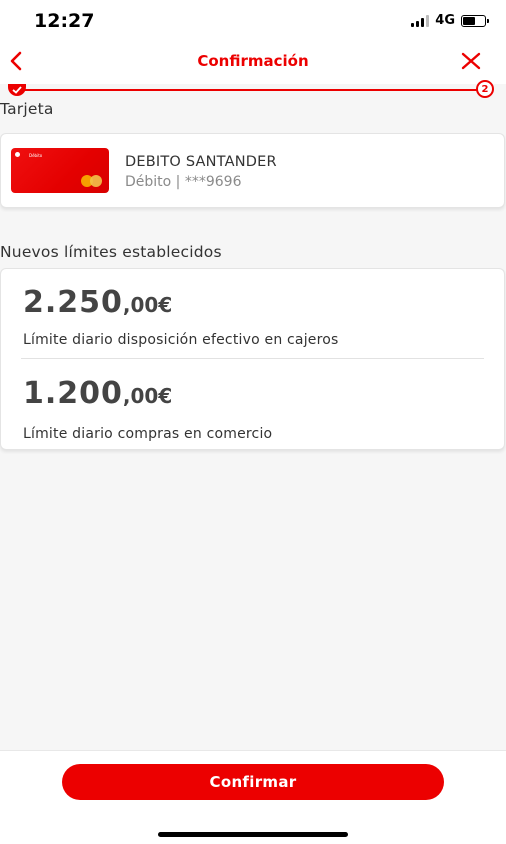  I want to click on footer: Confirmar, so click(253, 797).